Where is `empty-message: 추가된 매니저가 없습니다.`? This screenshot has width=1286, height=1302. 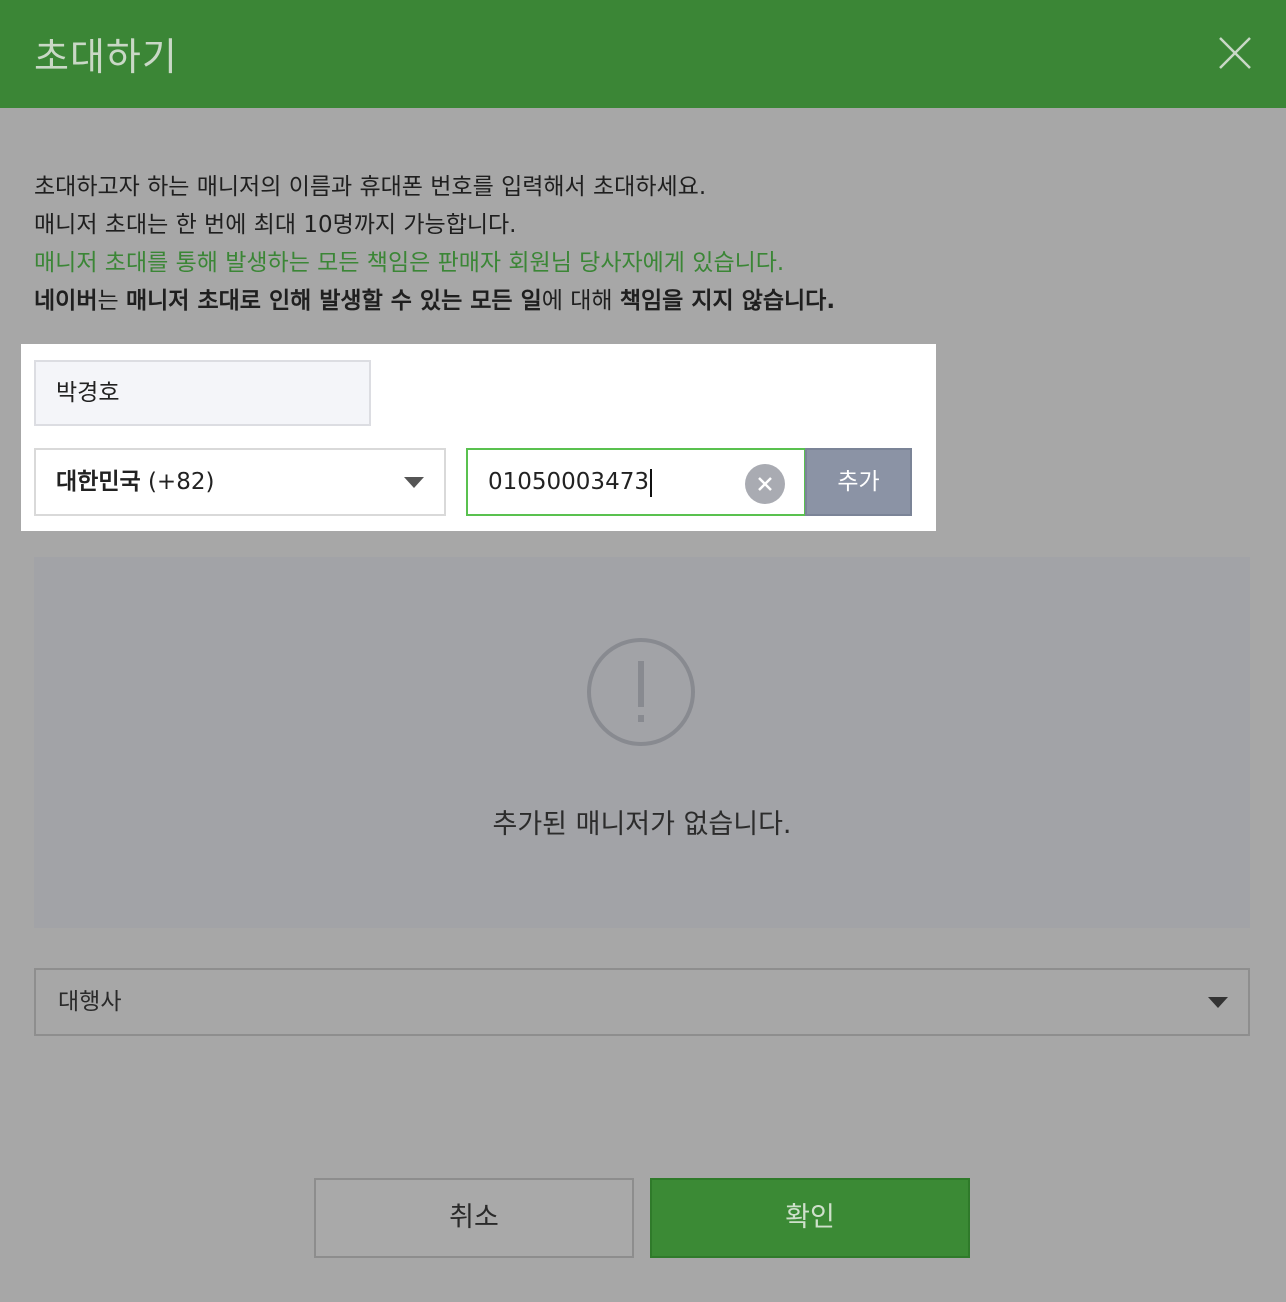
empty-message: 추가된 매니저가 없습니다. is located at coordinates (642, 824).